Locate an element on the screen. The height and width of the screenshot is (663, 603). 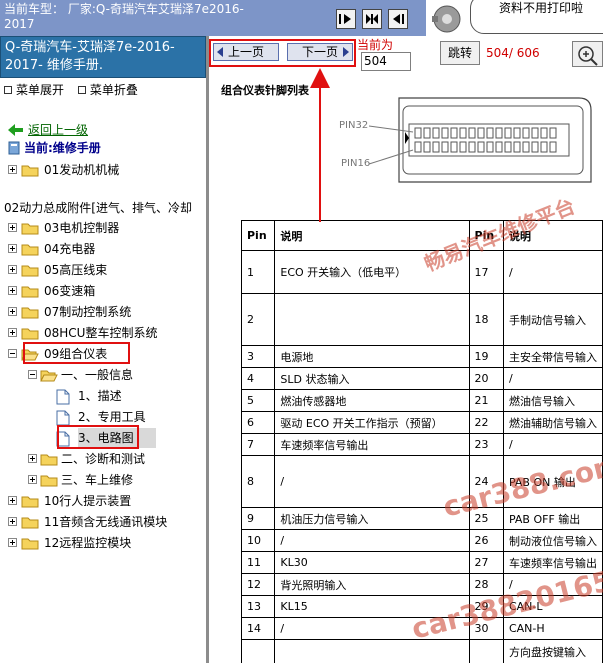
highlight-circuit is located at coordinates (98, 437).